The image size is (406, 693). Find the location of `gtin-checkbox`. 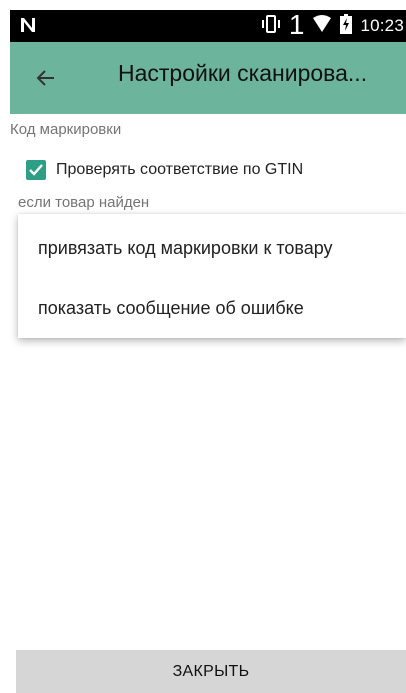

gtin-checkbox is located at coordinates (36, 170).